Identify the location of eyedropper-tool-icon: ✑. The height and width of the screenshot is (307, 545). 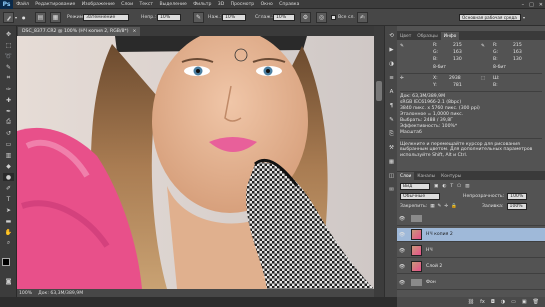
(8, 89).